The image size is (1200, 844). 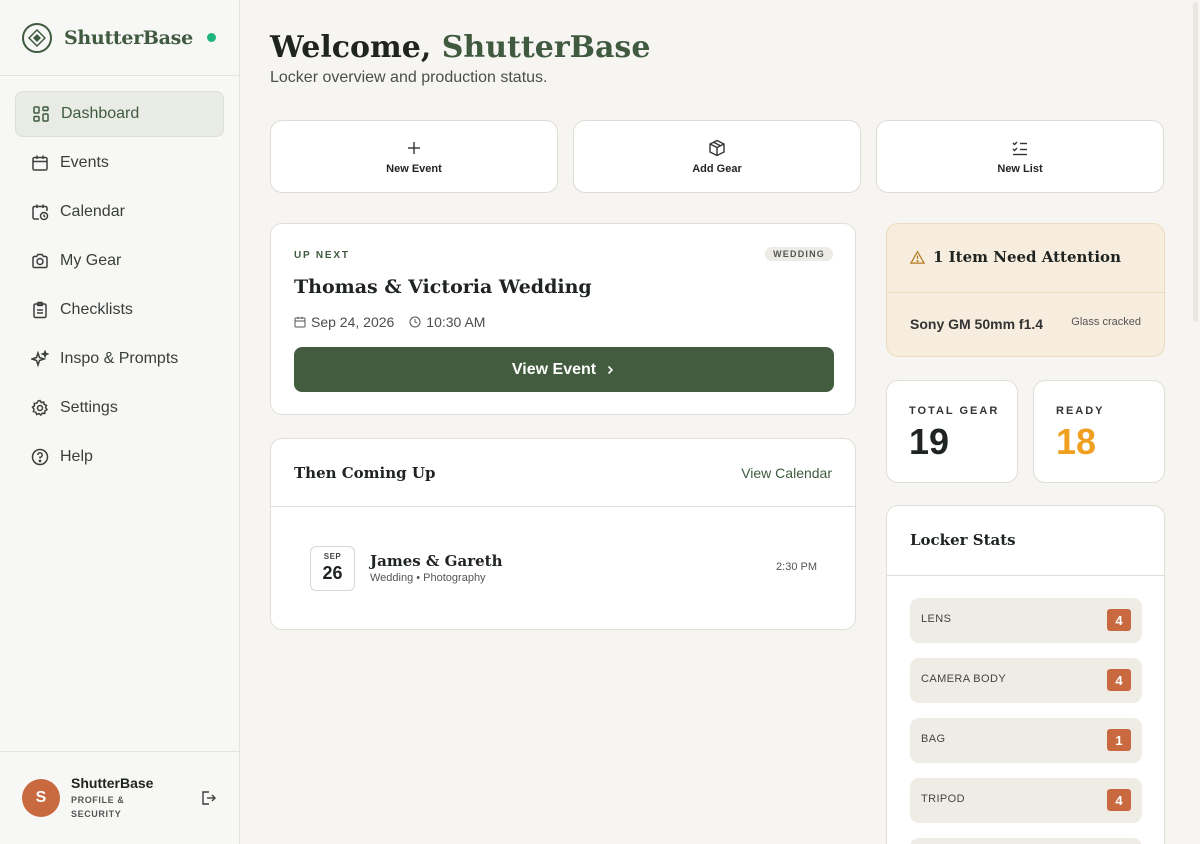 What do you see at coordinates (563, 473) in the screenshot?
I see `then-coming-header: Then Coming Up View Calendar` at bounding box center [563, 473].